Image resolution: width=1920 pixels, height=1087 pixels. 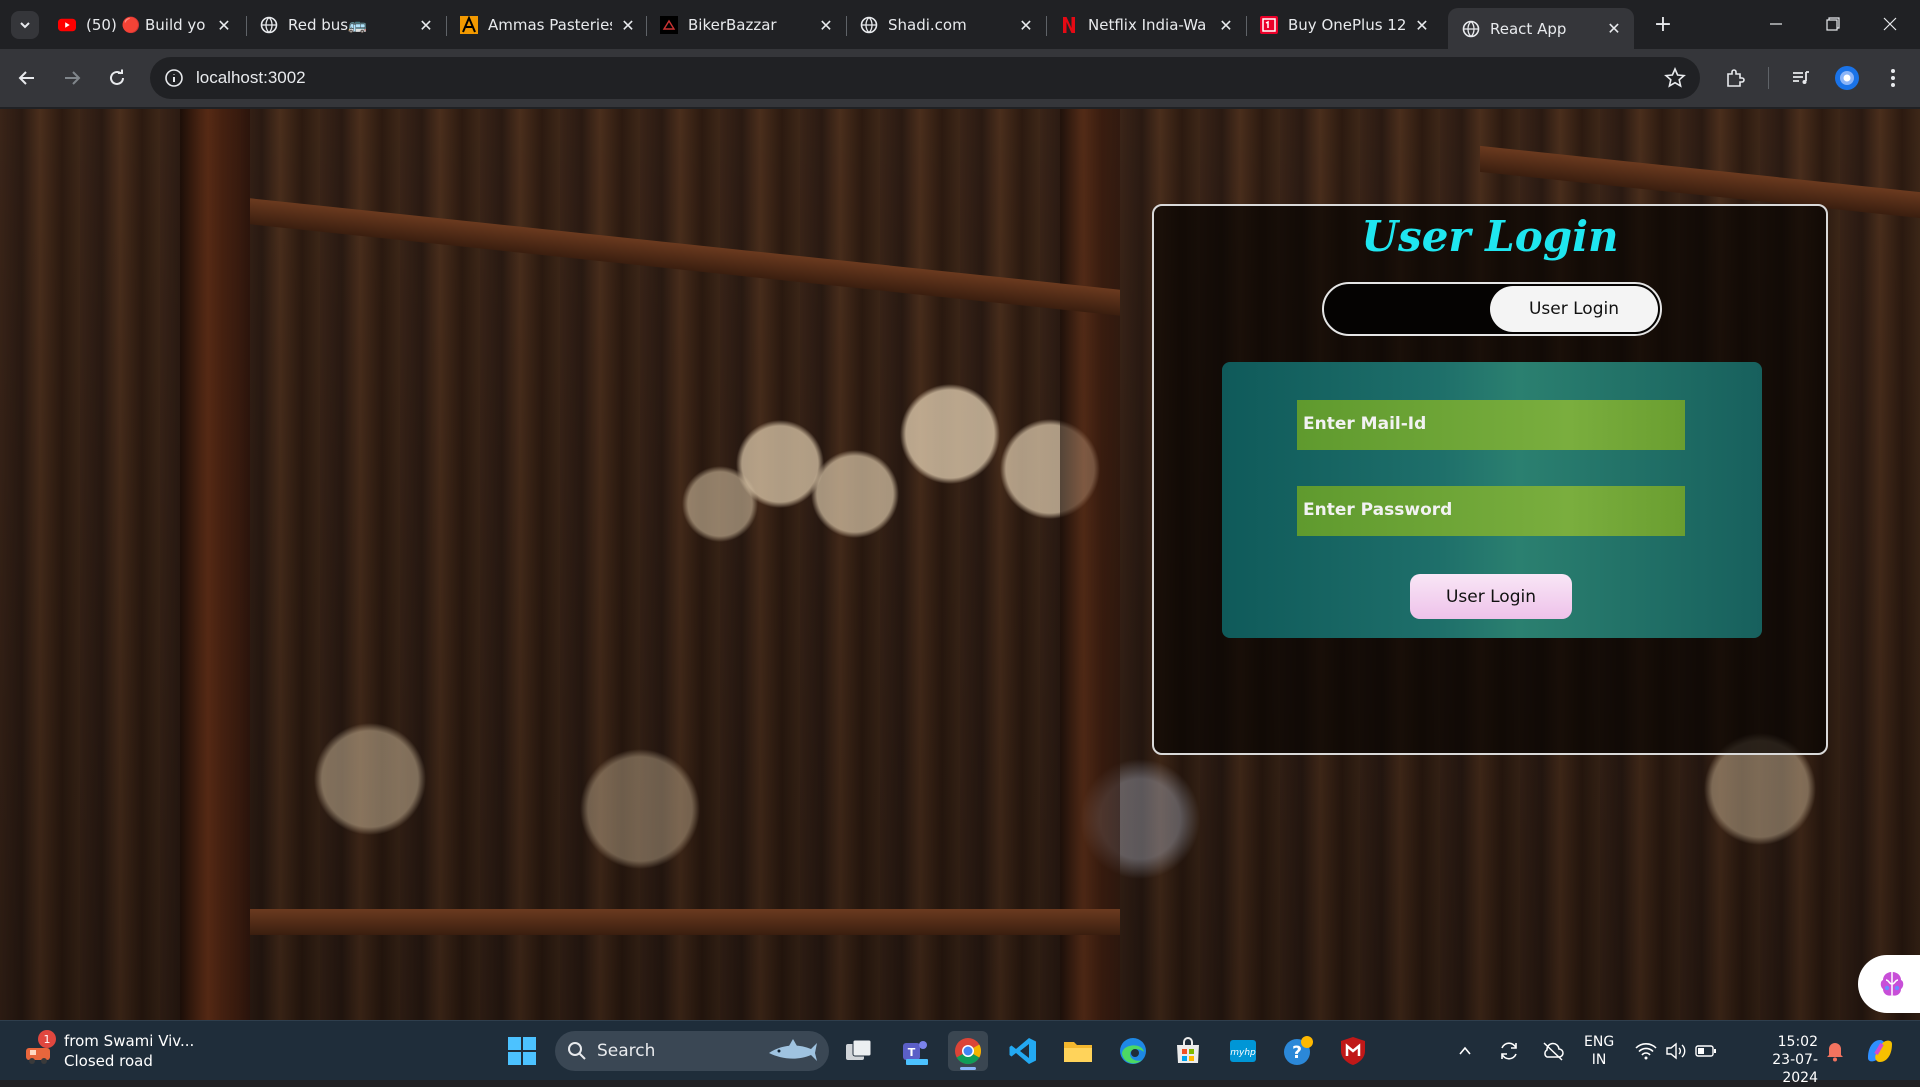 I want to click on taskbar-myhp: myhp, so click(x=1243, y=1051).